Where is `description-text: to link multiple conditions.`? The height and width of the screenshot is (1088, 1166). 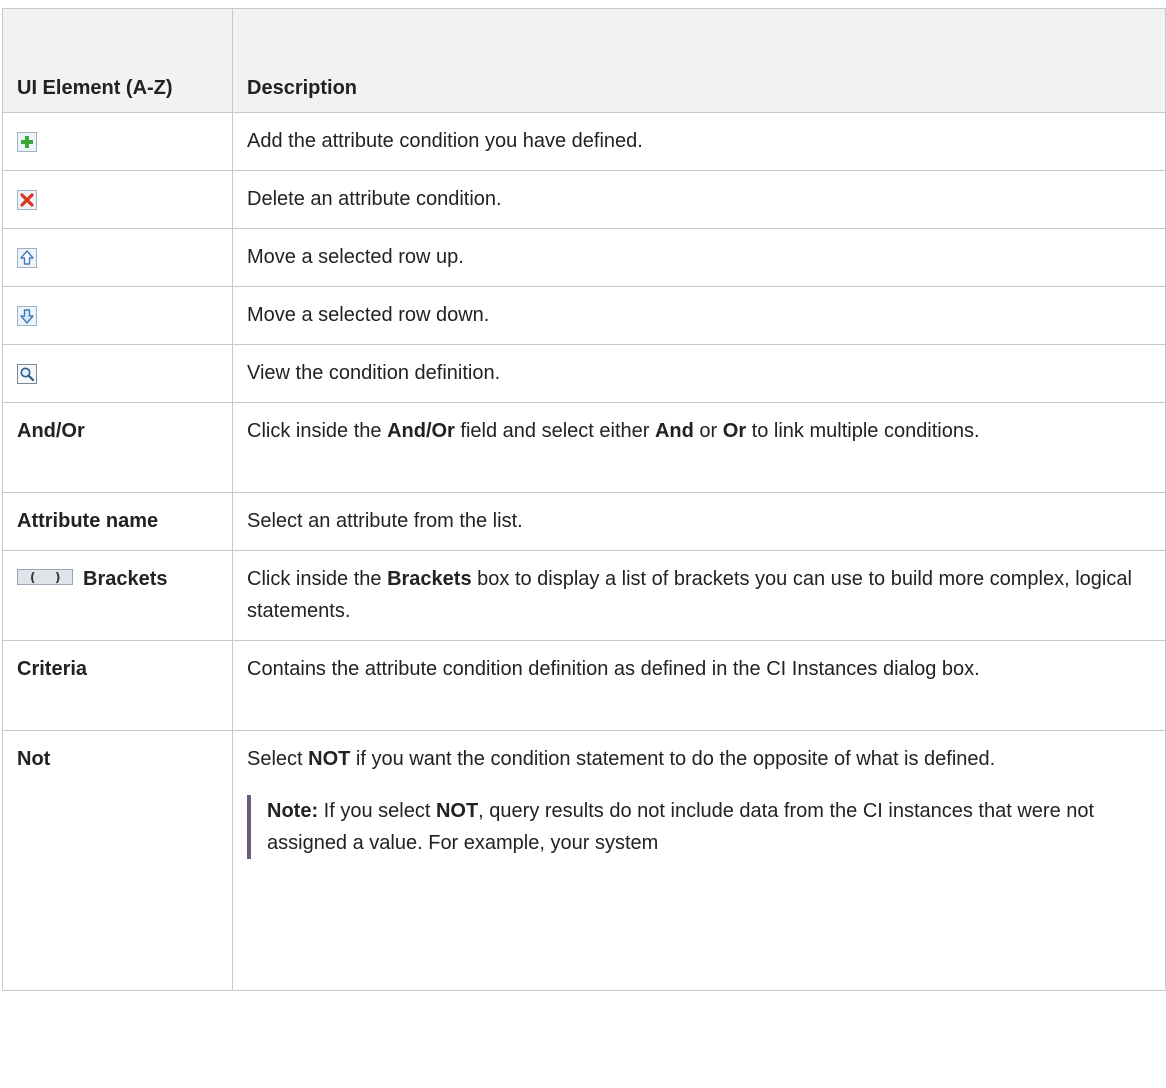 description-text: to link multiple conditions. is located at coordinates (863, 431).